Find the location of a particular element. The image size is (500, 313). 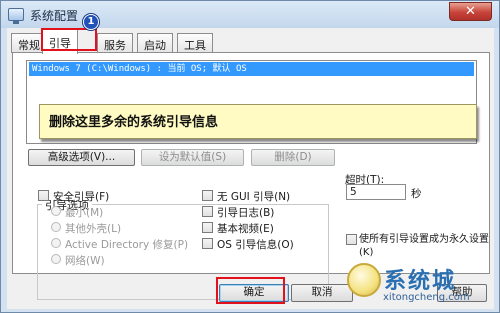

base-video-label: 基本视频(E) is located at coordinates (245, 229).